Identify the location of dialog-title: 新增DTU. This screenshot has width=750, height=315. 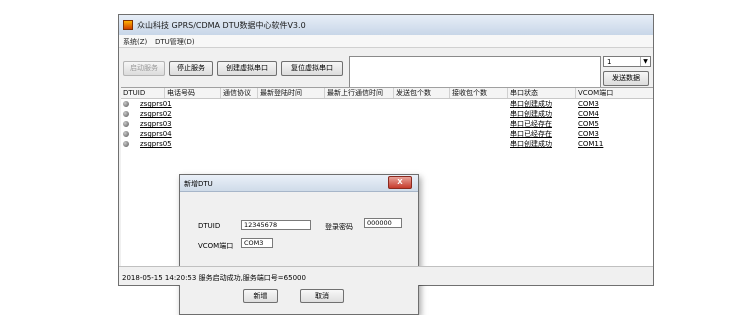
(198, 184).